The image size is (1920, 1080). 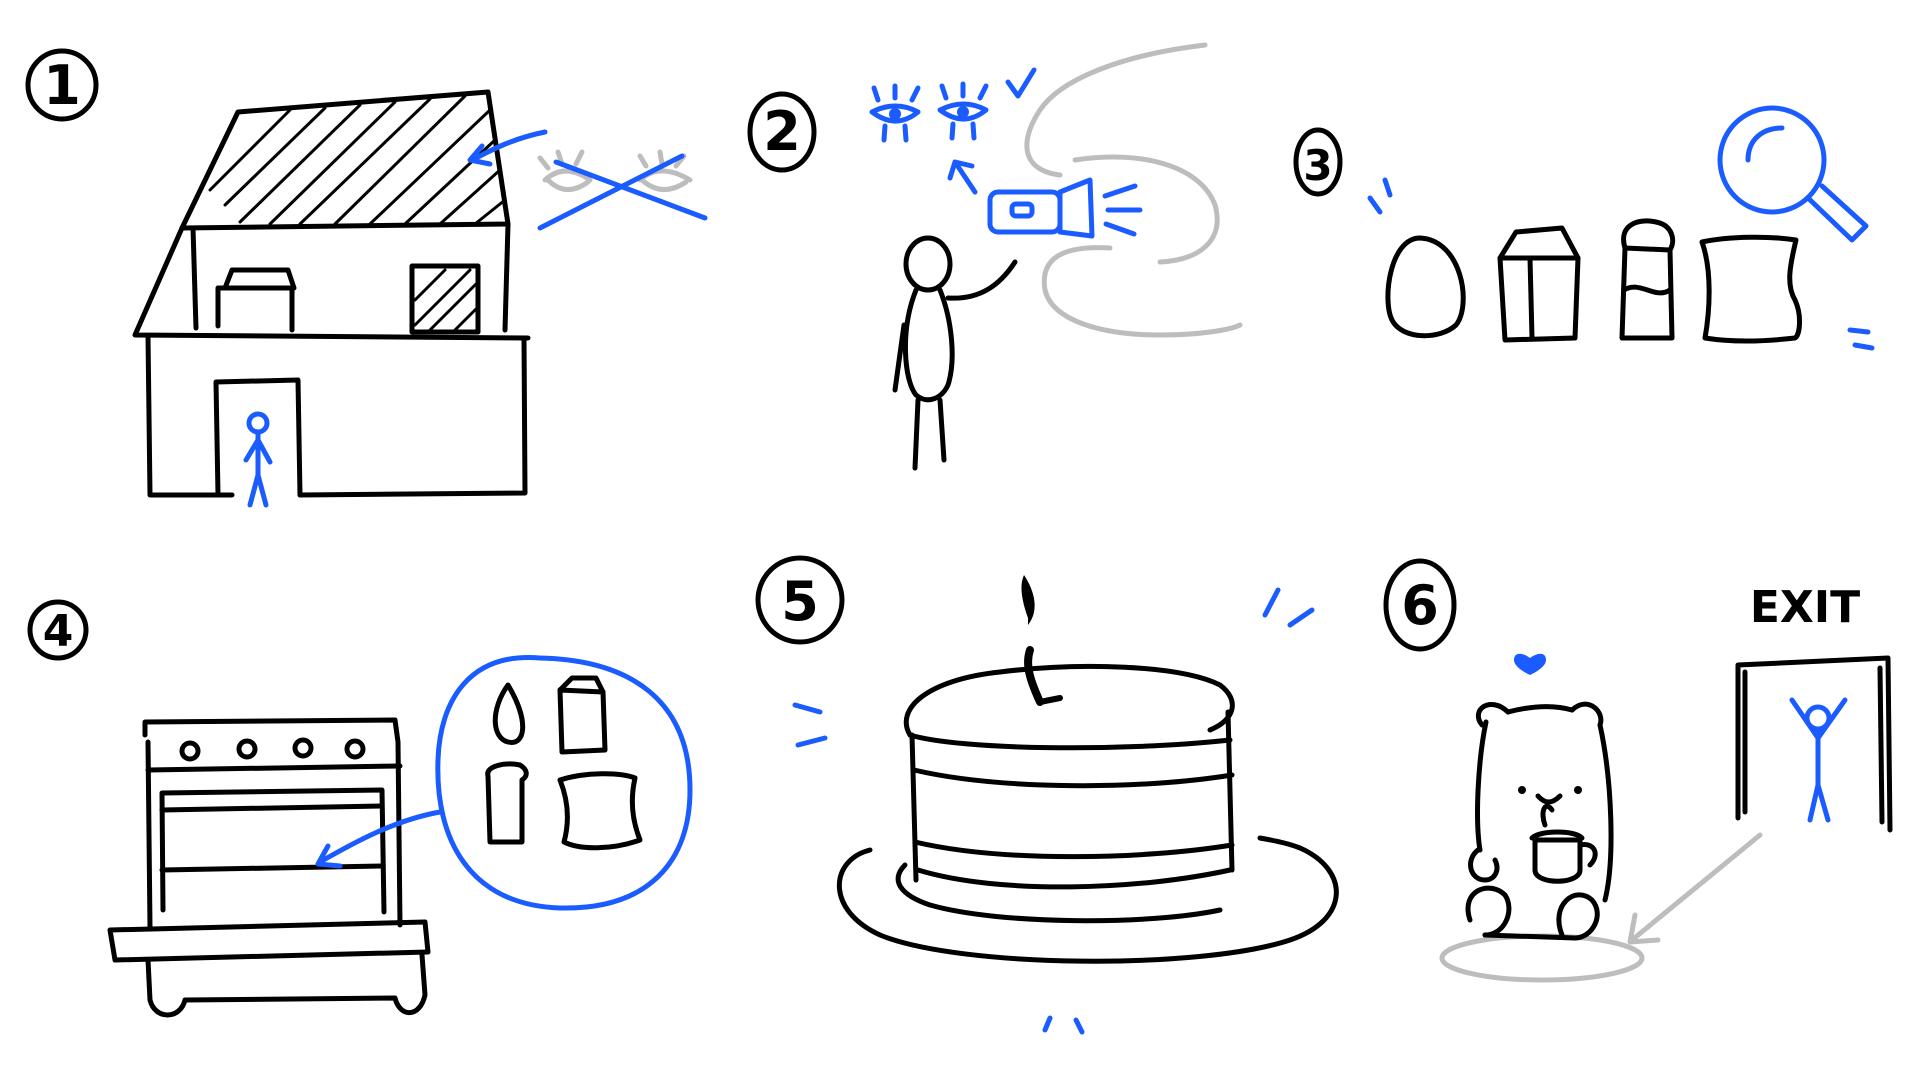 What do you see at coordinates (1425, 287) in the screenshot?
I see `egg-icon` at bounding box center [1425, 287].